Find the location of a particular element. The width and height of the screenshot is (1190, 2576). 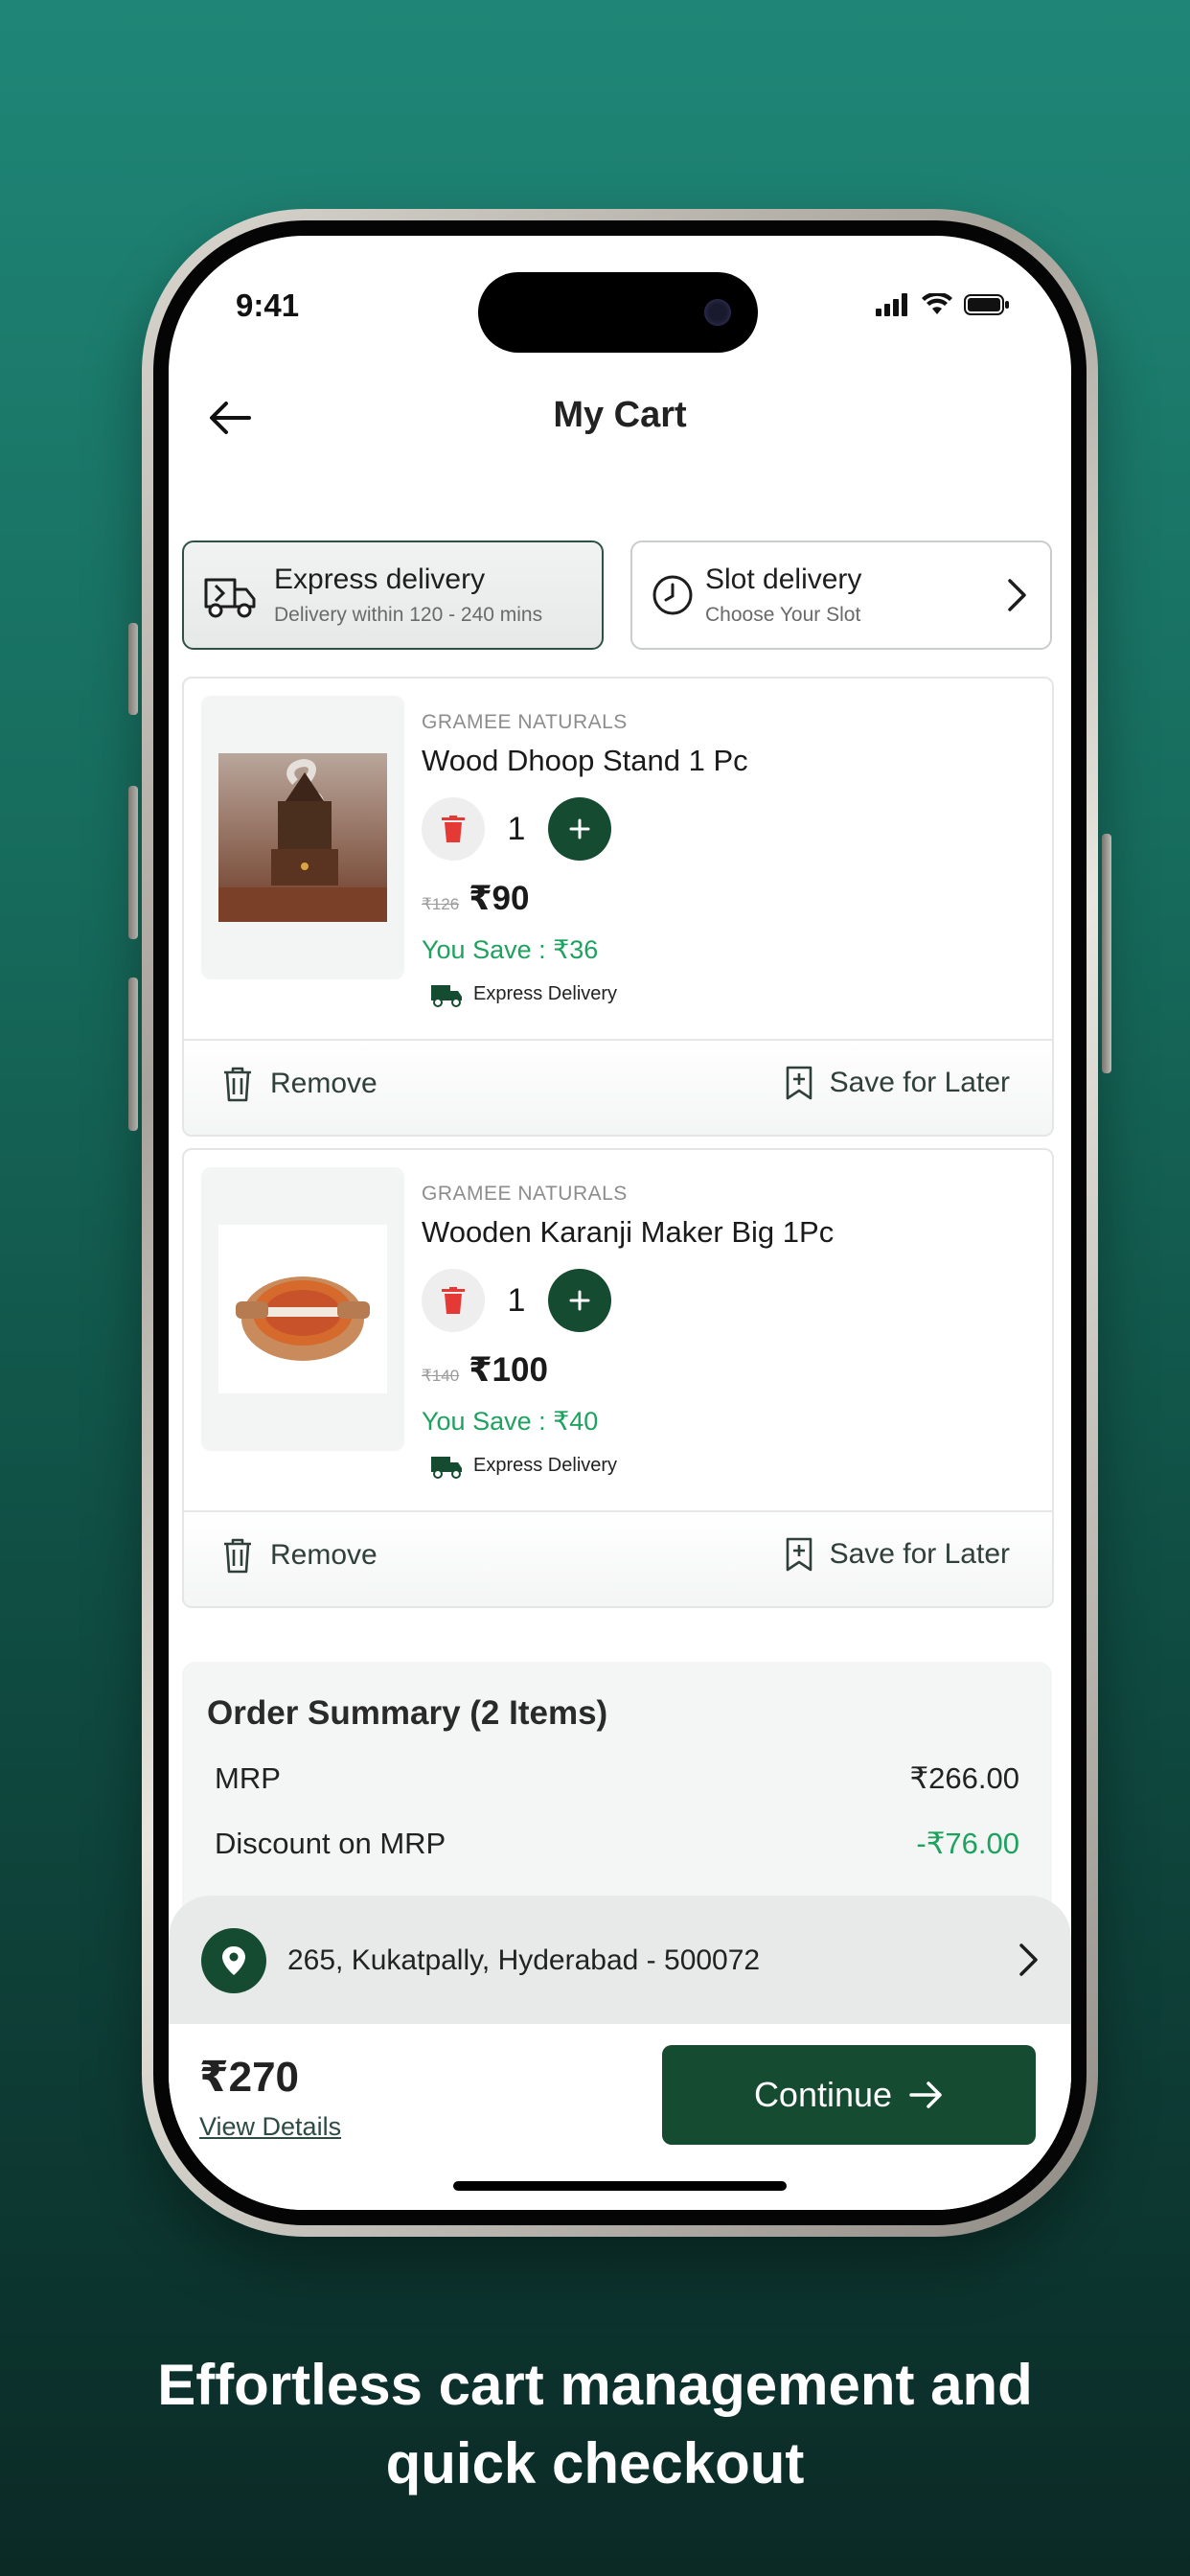

slot-delivery-option: Slot delivery Choose Your Slot is located at coordinates (841, 595).